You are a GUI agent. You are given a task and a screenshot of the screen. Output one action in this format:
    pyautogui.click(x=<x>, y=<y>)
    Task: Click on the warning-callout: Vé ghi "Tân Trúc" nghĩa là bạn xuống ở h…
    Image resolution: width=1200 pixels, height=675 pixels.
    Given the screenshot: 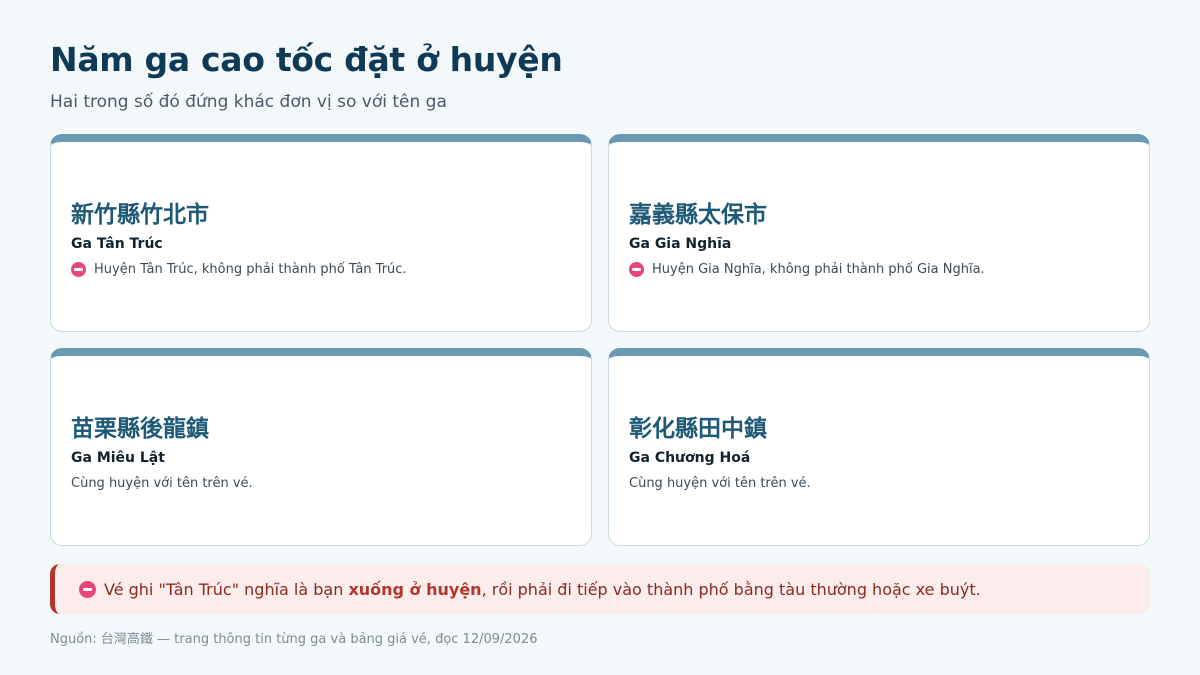 What is the action you would take?
    pyautogui.click(x=600, y=589)
    